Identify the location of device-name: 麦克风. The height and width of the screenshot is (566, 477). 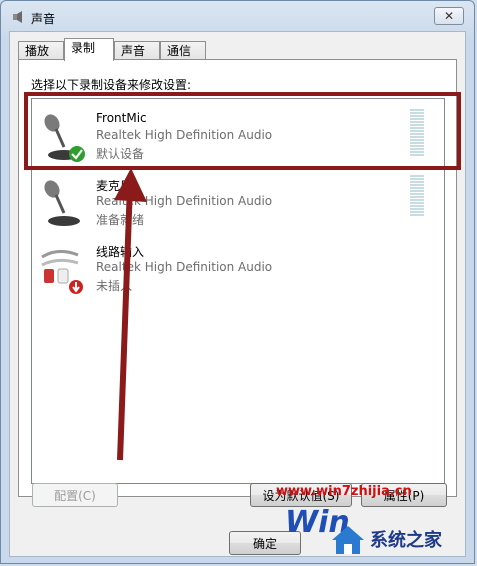
(114, 186).